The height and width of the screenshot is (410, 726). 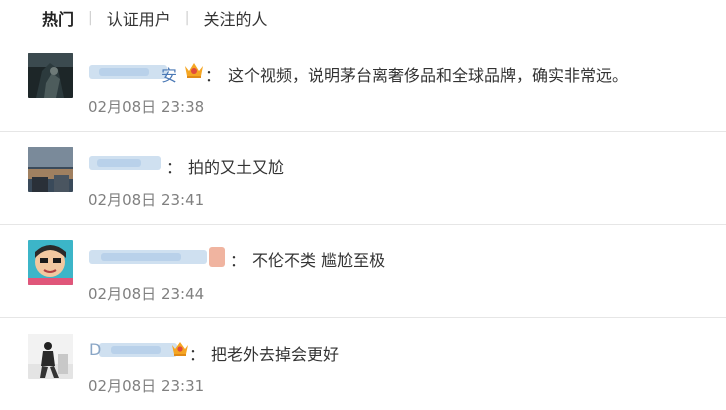 What do you see at coordinates (275, 354) in the screenshot?
I see `comment-text: 把老外去掉会更好` at bounding box center [275, 354].